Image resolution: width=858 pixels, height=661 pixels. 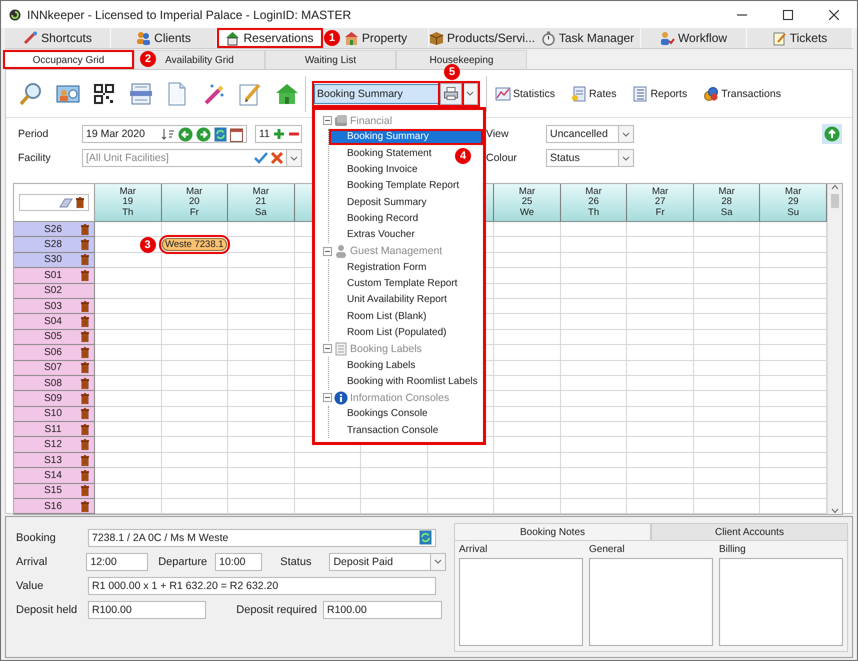 I want to click on field-label: Facility, so click(x=35, y=158).